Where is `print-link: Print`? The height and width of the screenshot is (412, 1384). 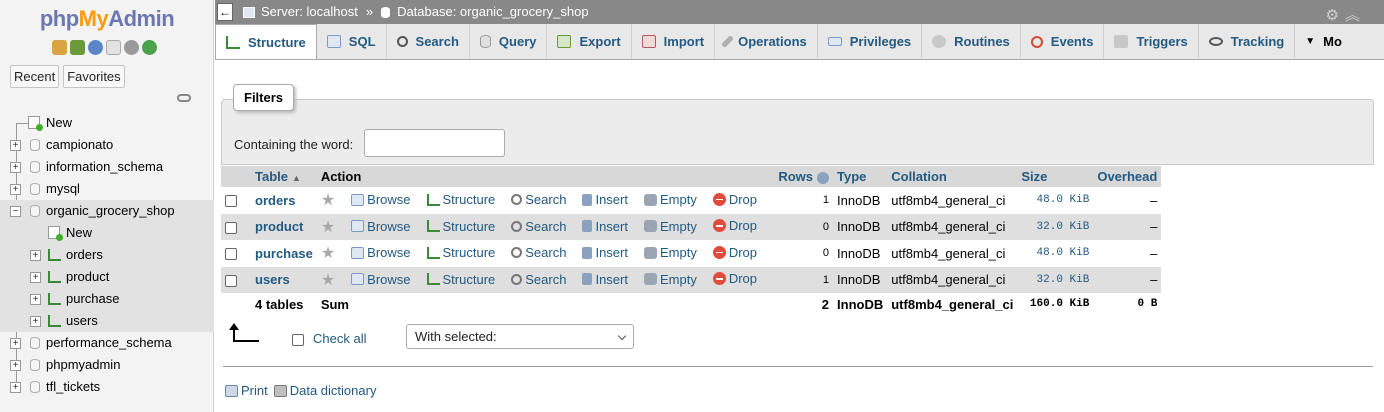 print-link: Print is located at coordinates (246, 390).